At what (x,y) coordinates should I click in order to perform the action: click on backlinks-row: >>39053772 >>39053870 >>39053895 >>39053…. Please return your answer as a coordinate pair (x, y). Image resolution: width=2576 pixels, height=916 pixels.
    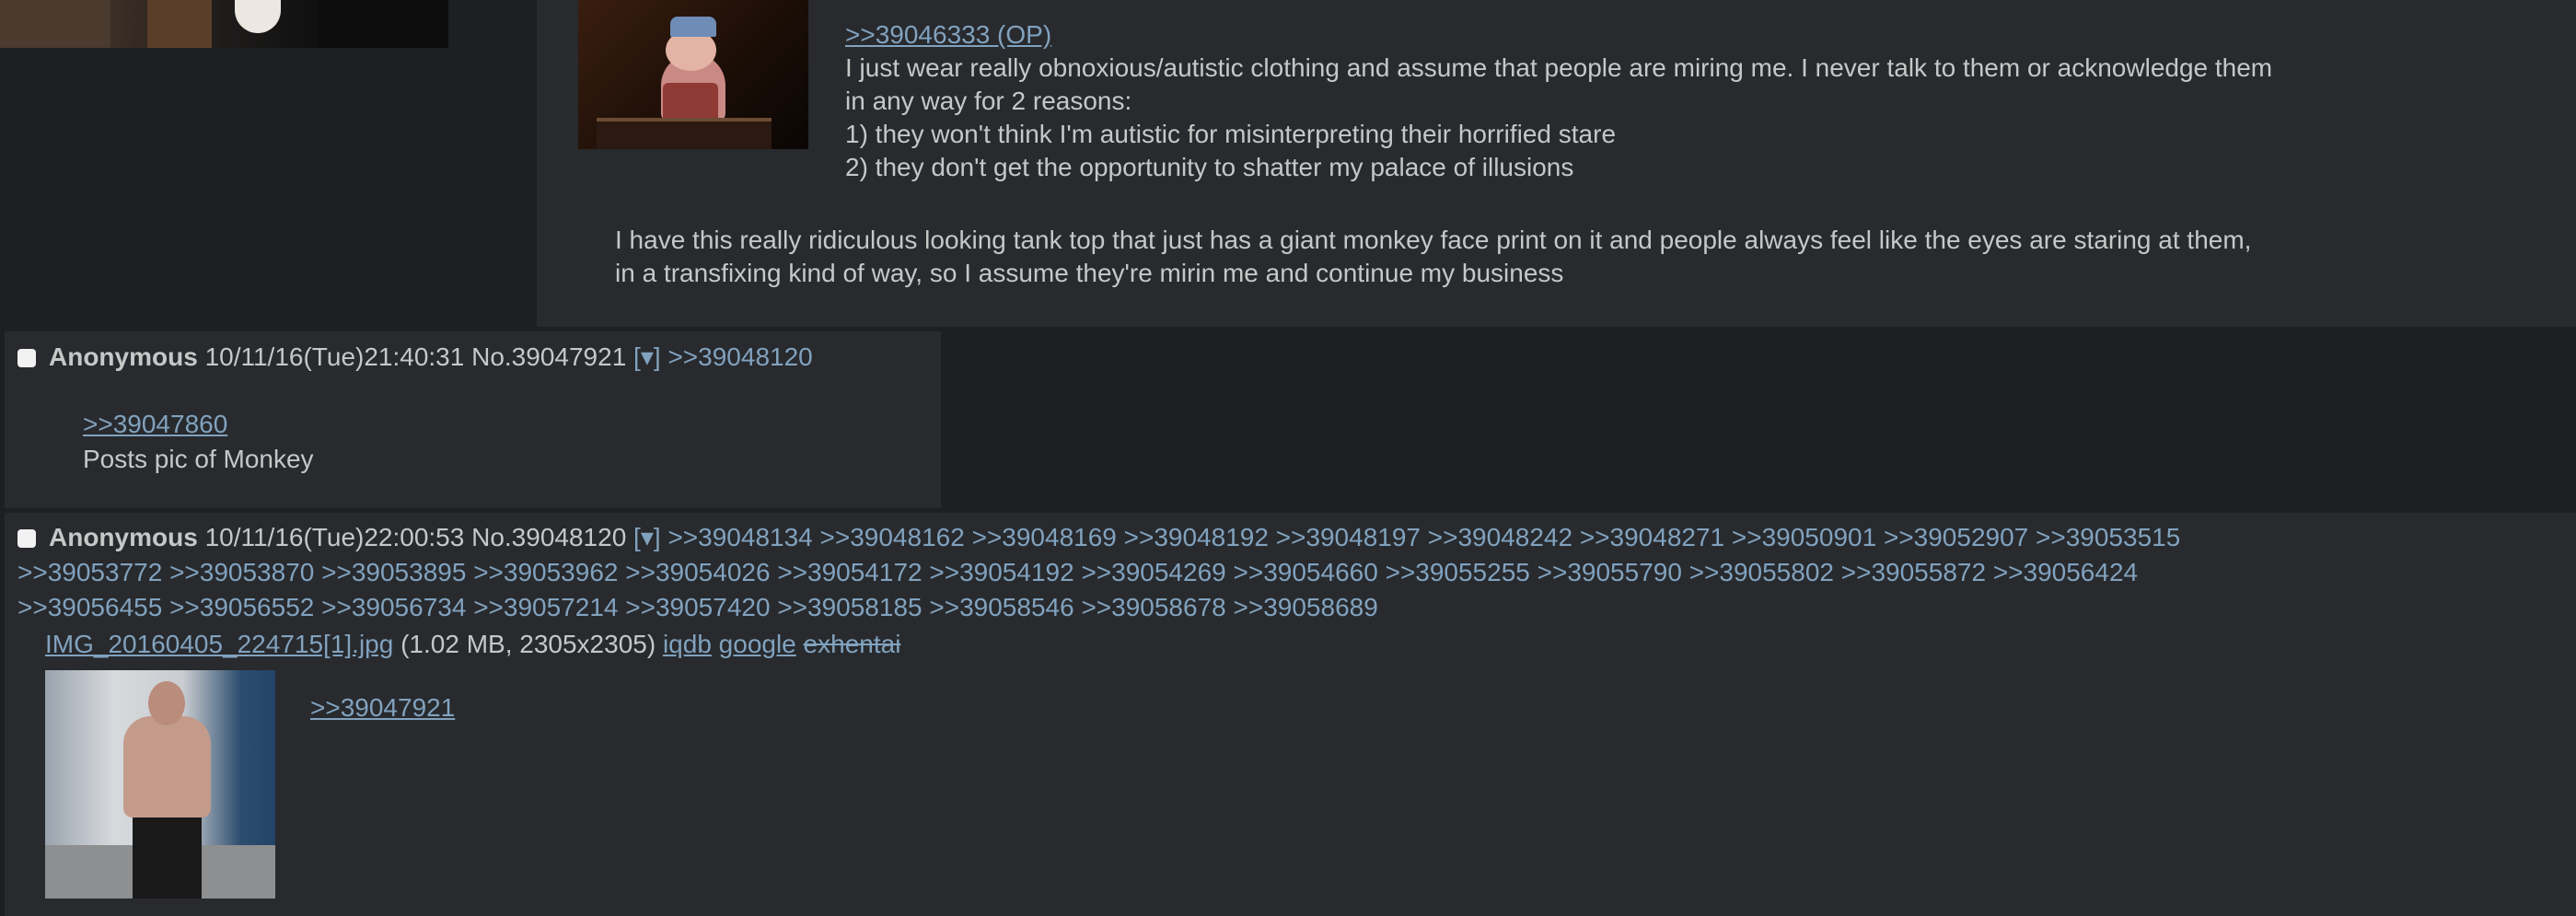
    Looking at the image, I should click on (1292, 572).